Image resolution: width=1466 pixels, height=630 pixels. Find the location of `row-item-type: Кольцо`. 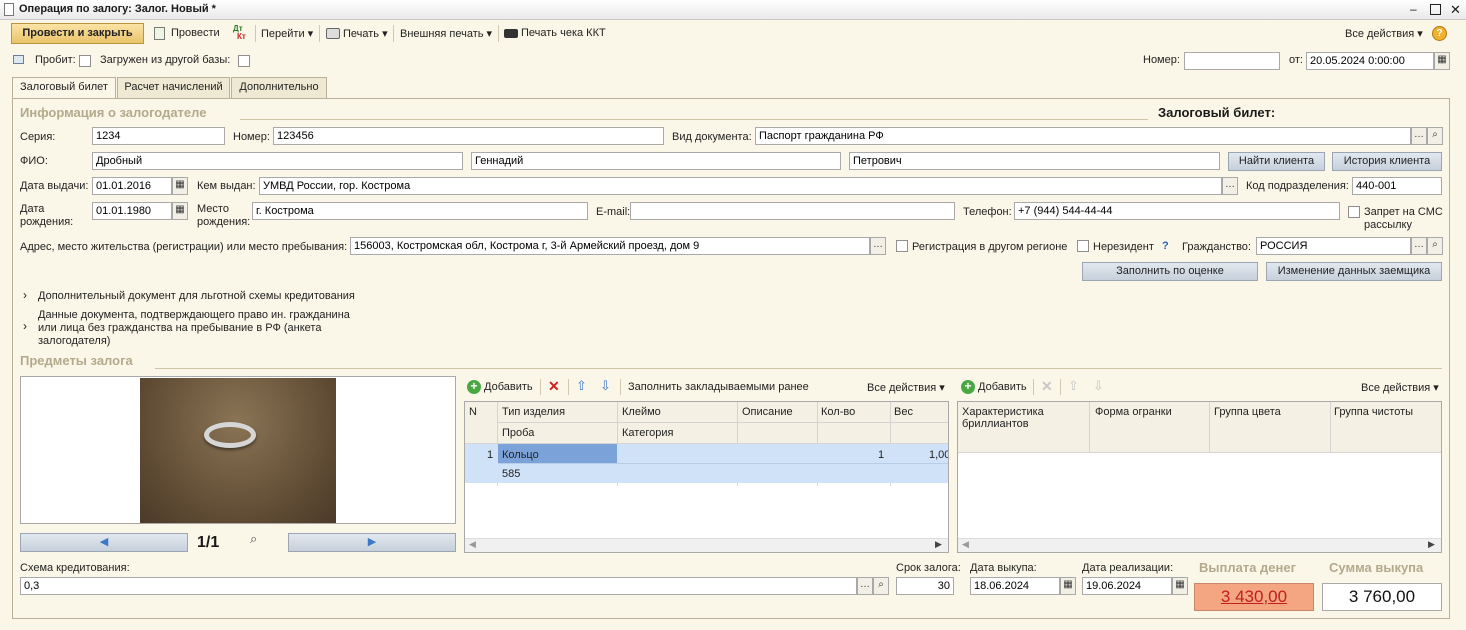

row-item-type: Кольцо is located at coordinates (520, 455).